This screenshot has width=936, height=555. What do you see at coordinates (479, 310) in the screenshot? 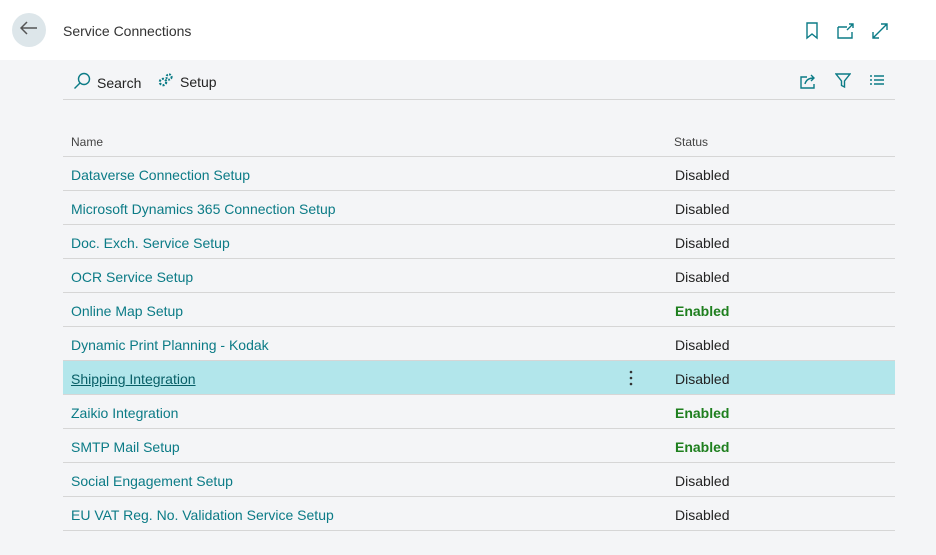
I see `table-row: Online Map Setup Enabled` at bounding box center [479, 310].